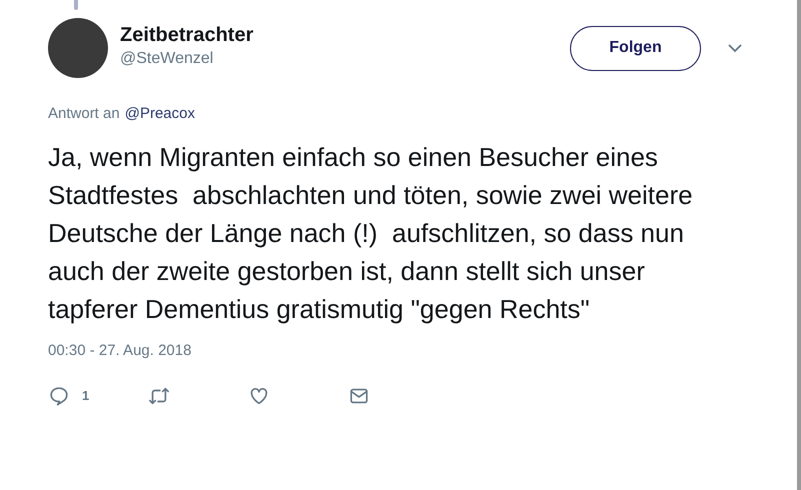 The height and width of the screenshot is (490, 801). Describe the element at coordinates (187, 59) in the screenshot. I see `author-handle: @SteWenzel` at that location.